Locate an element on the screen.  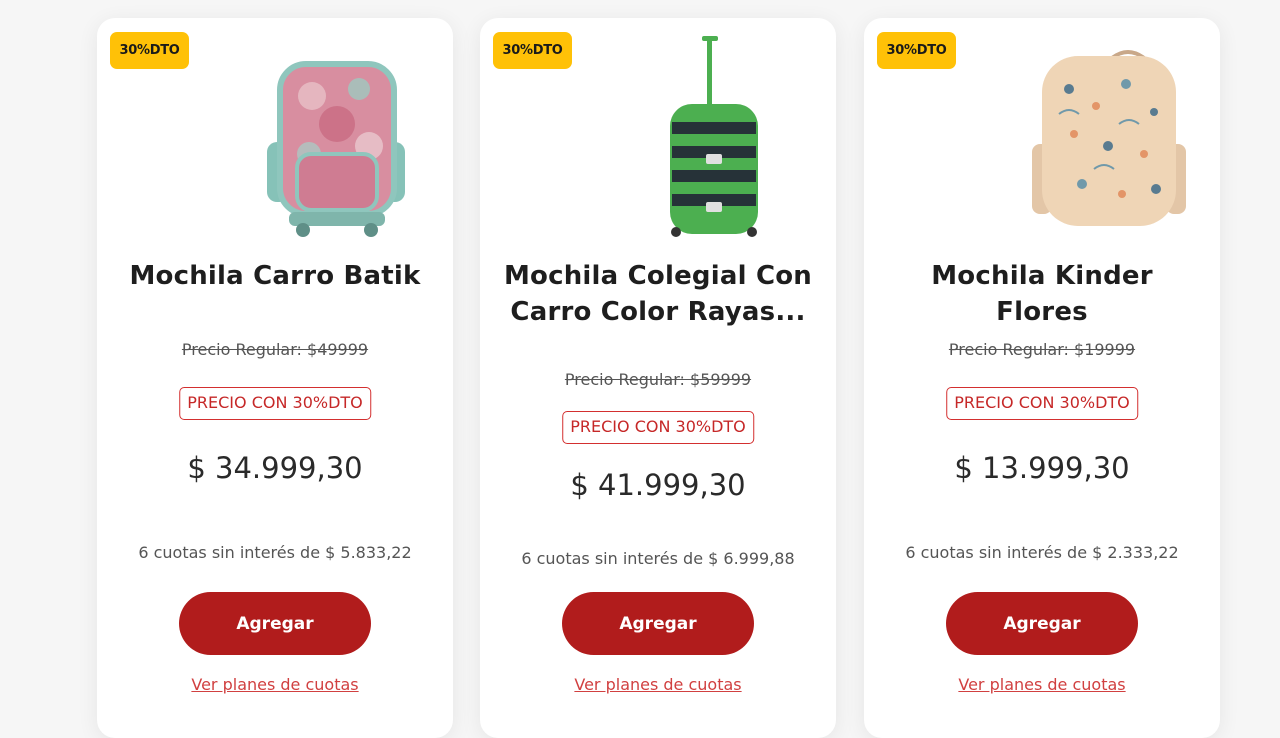
regular-price: Precio Regular: $59999 is located at coordinates (658, 379).